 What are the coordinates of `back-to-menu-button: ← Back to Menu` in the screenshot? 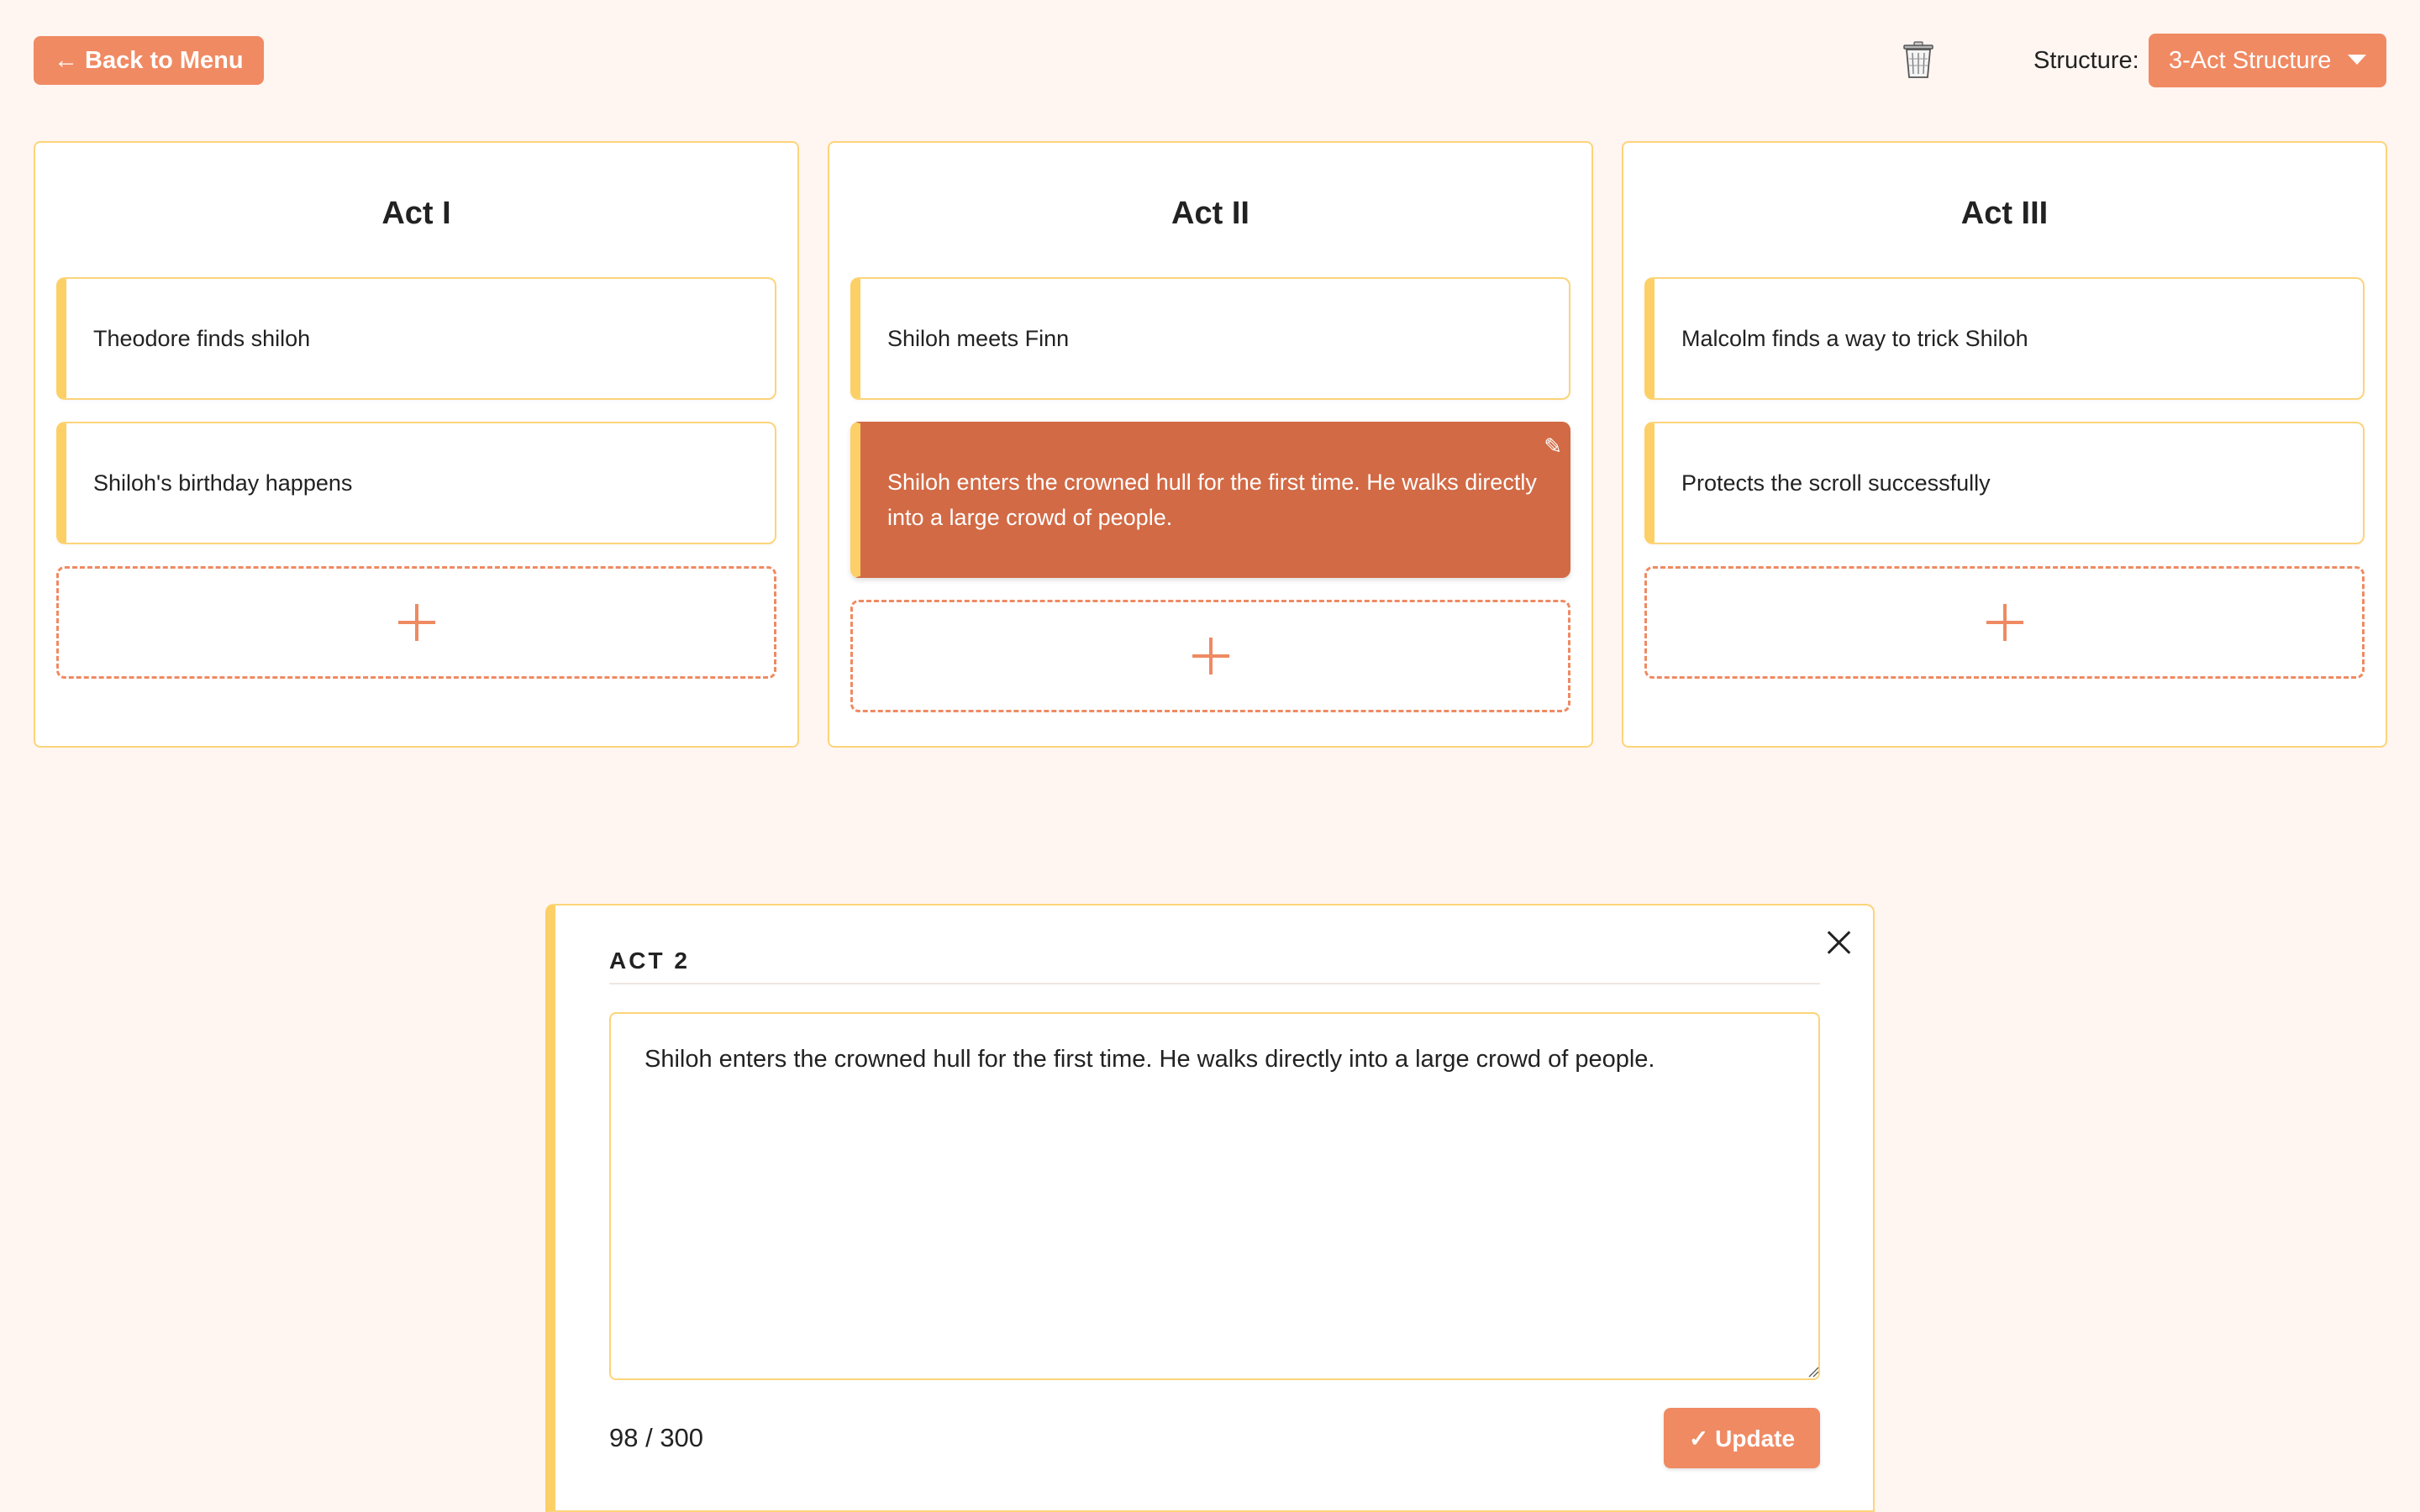 It's located at (149, 60).